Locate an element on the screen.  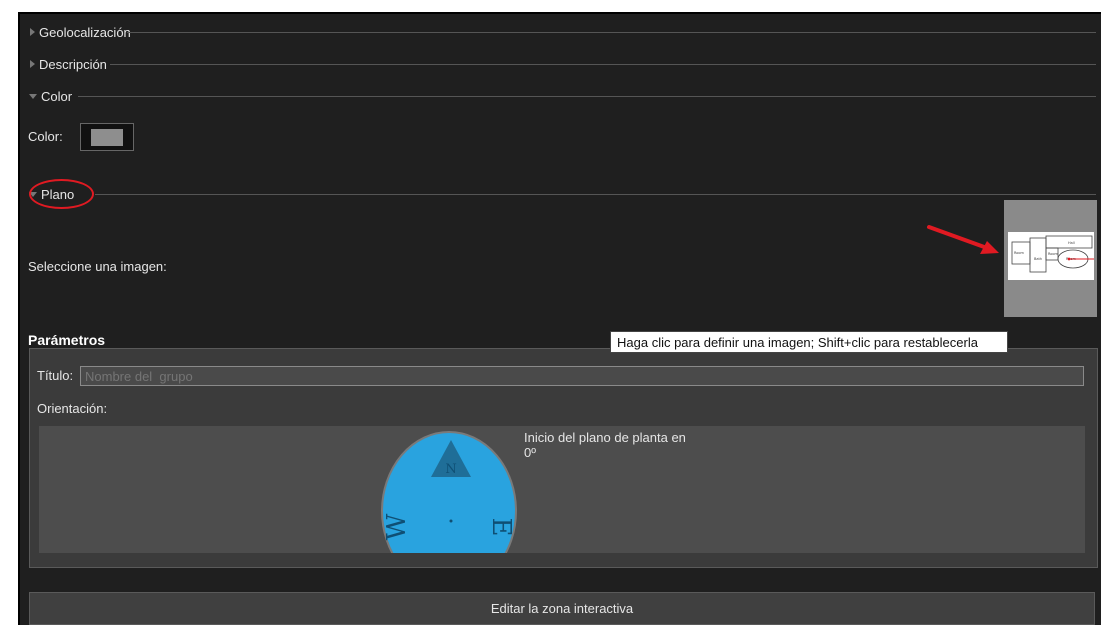
compass-north-label: N is located at coordinates (450, 469).